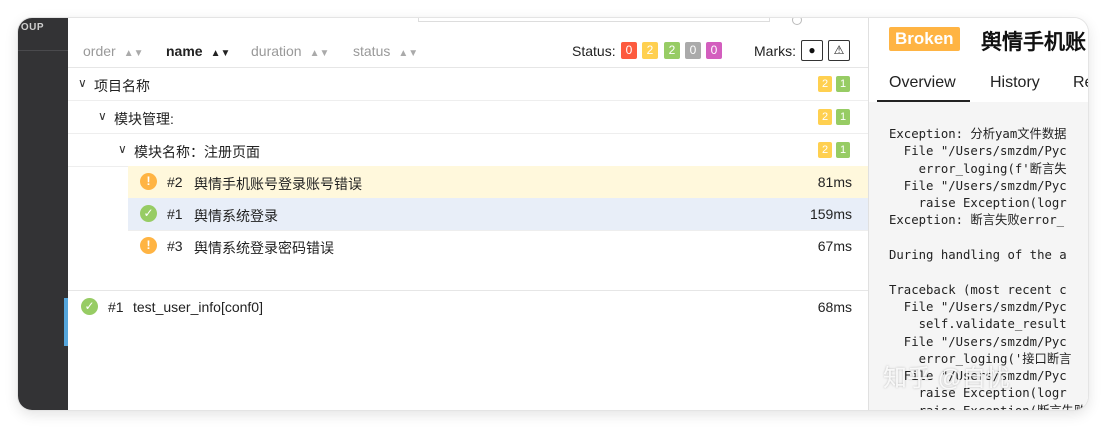  I want to click on sort-status-button: status ▲▼, so click(385, 51).